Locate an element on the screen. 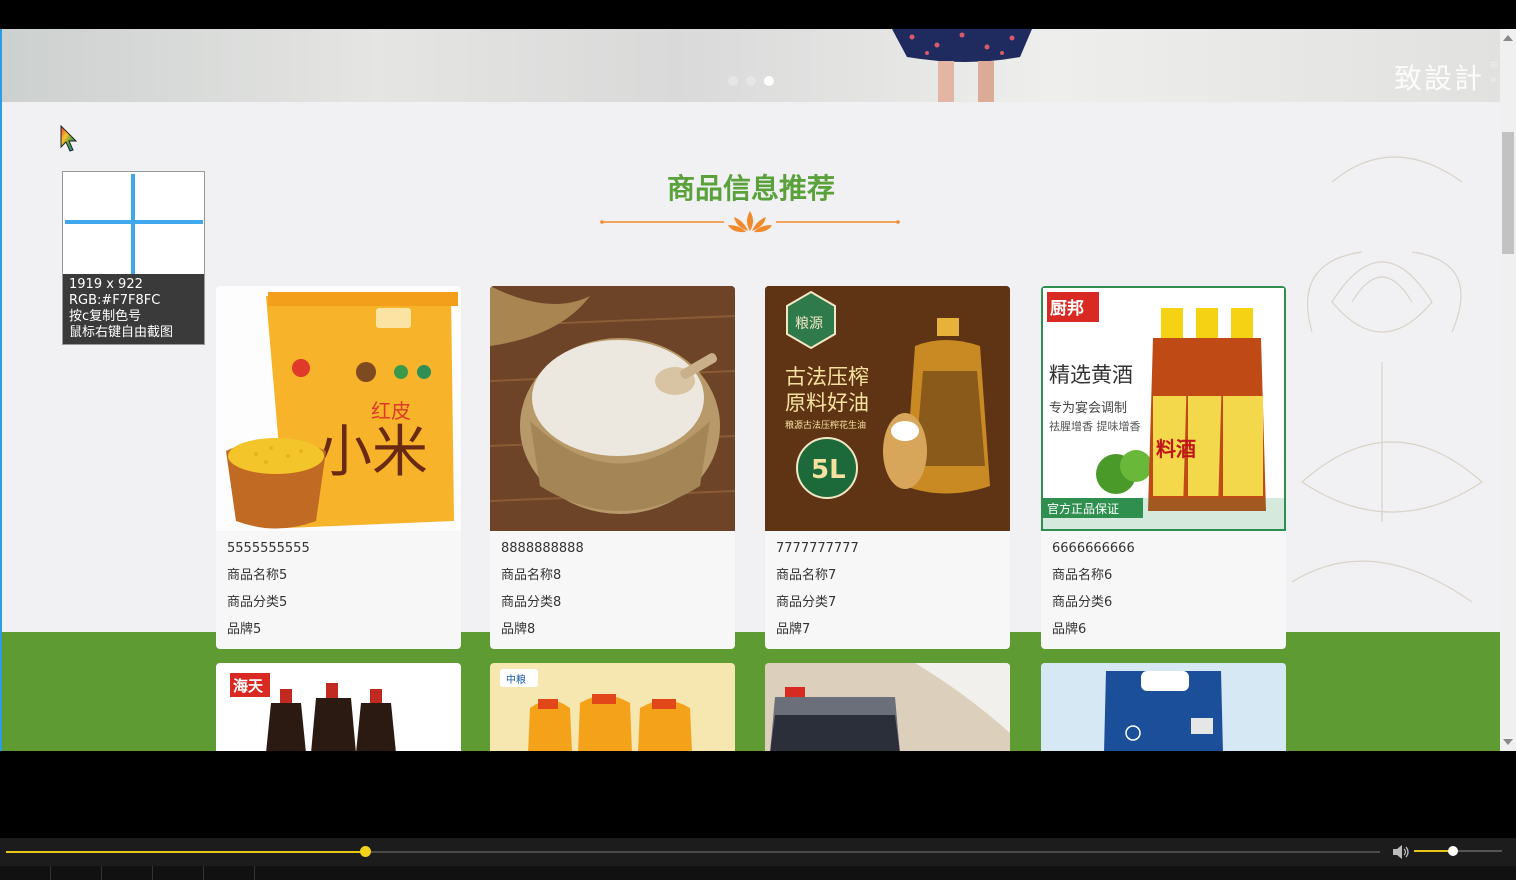 The width and height of the screenshot is (1516, 880). product-code: 6666666666 is located at coordinates (1093, 548).